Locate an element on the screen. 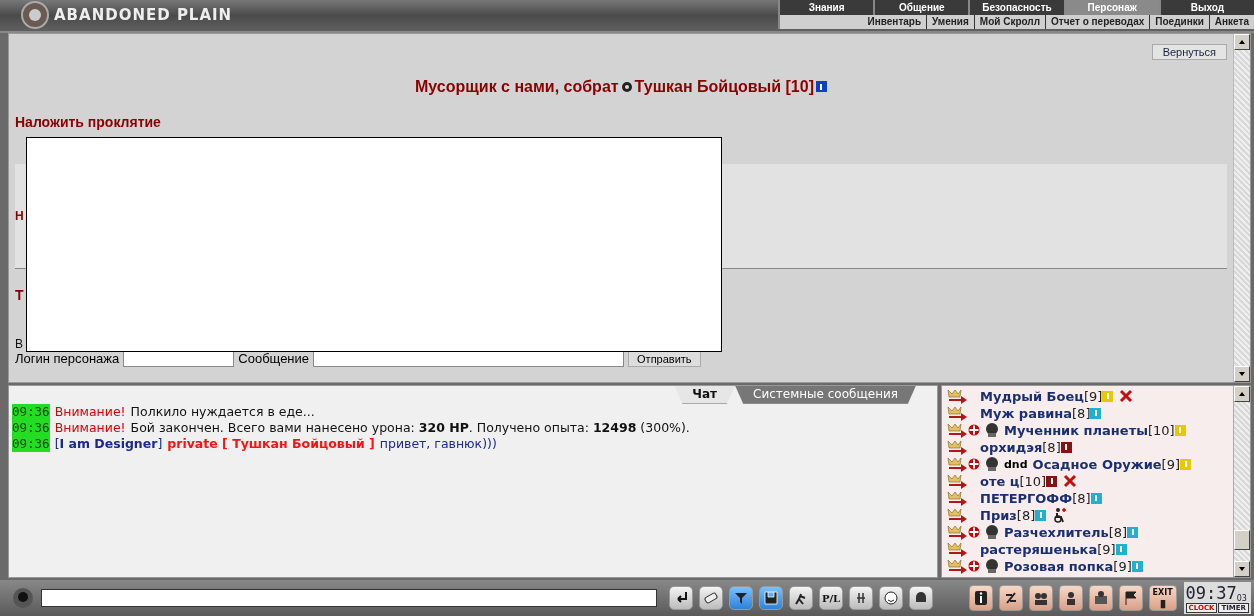  floppy-icon is located at coordinates (771, 598).